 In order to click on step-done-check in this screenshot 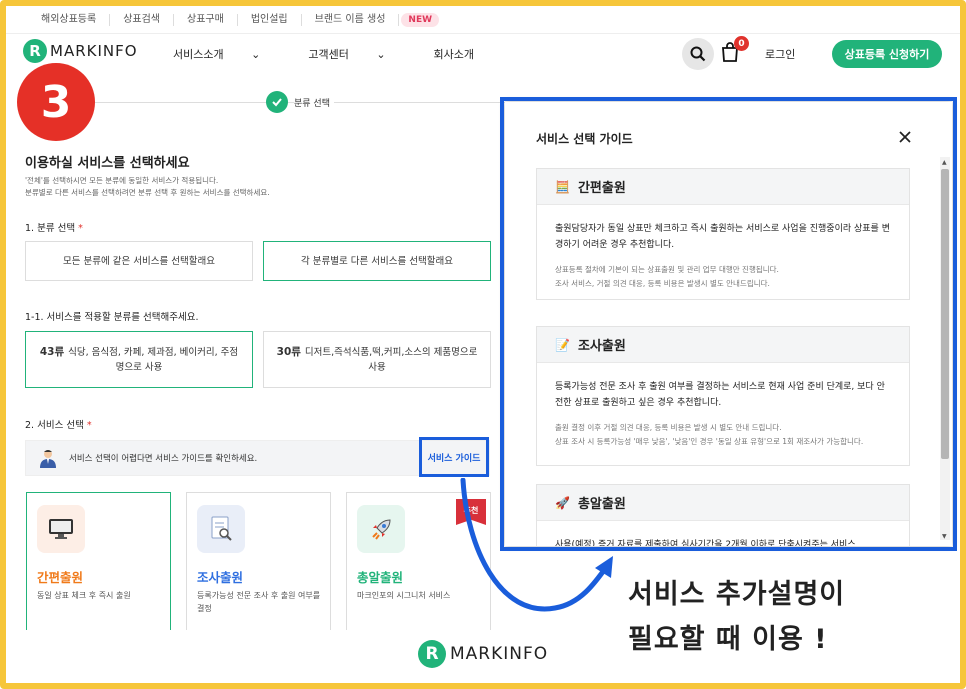, I will do `click(277, 102)`.